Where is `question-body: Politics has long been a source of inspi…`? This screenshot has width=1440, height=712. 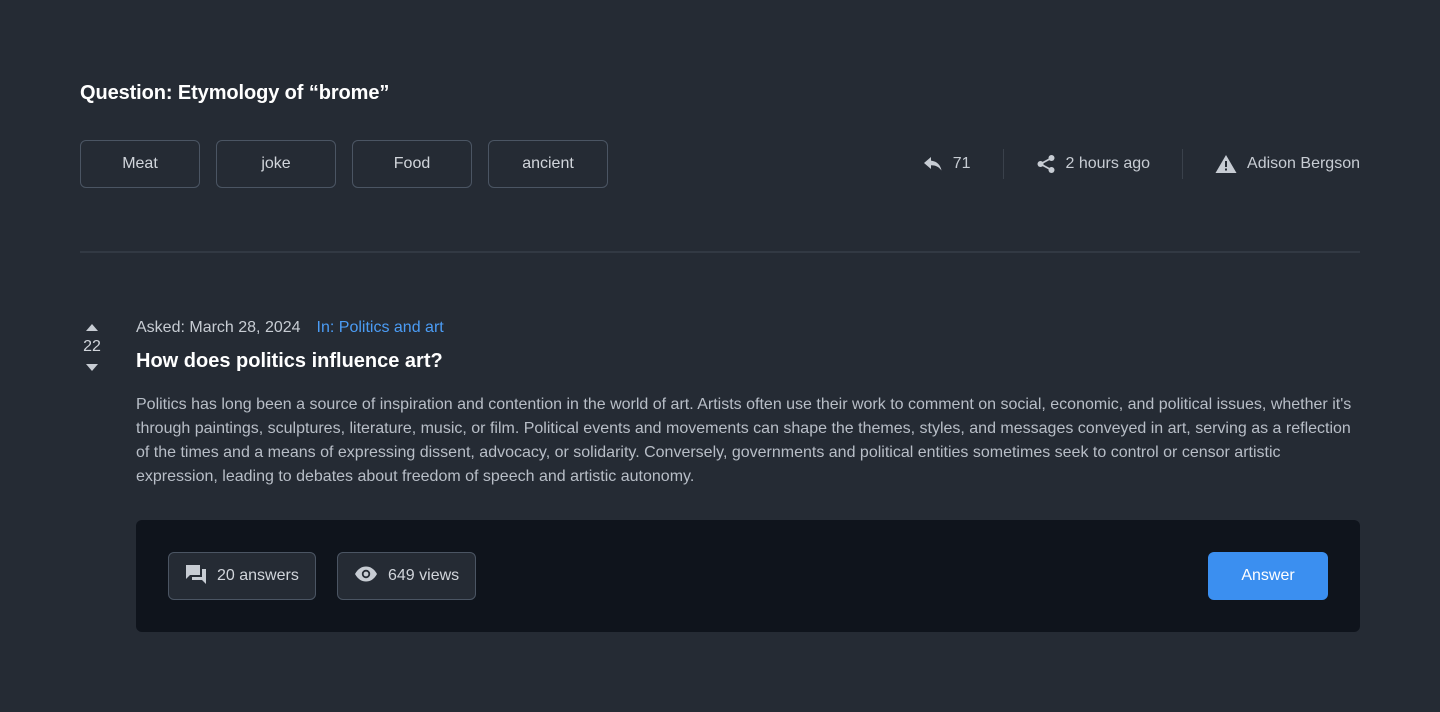 question-body: Politics has long been a source of inspi… is located at coordinates (744, 440).